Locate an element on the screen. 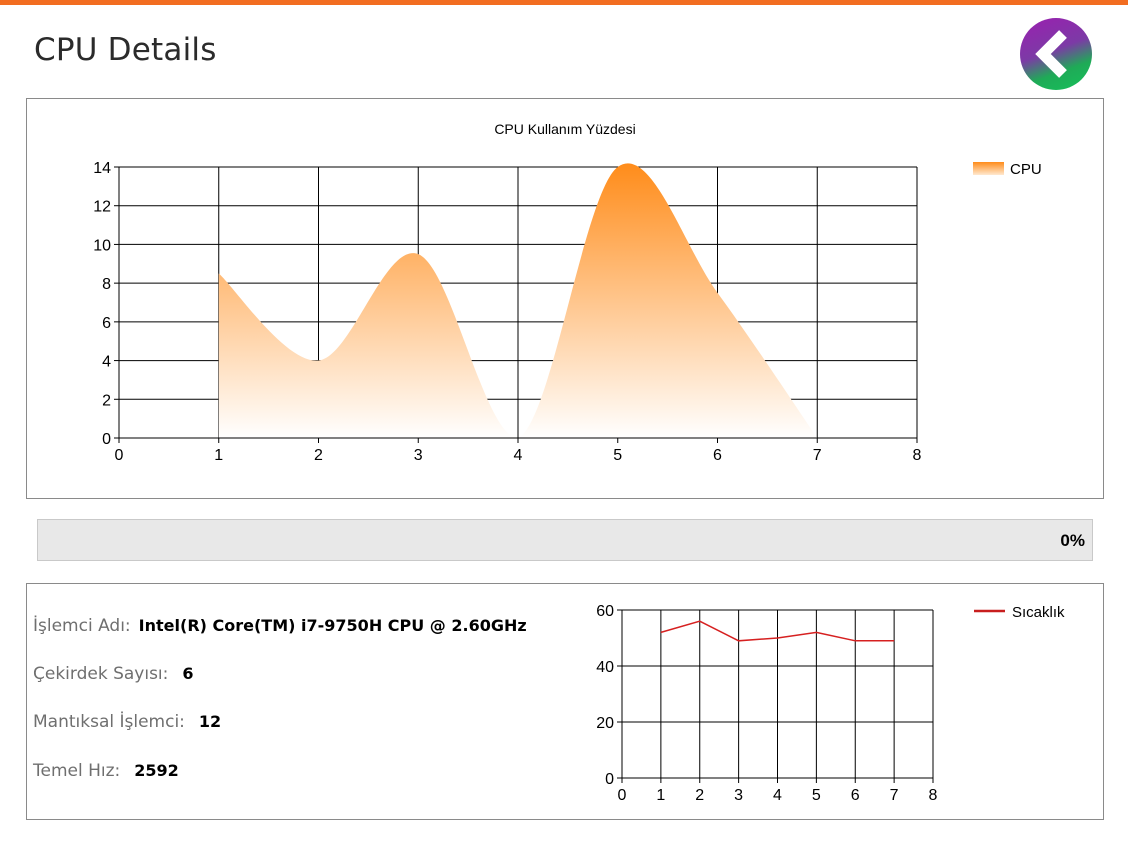  temp-x-tick-label: 0 is located at coordinates (622, 795).